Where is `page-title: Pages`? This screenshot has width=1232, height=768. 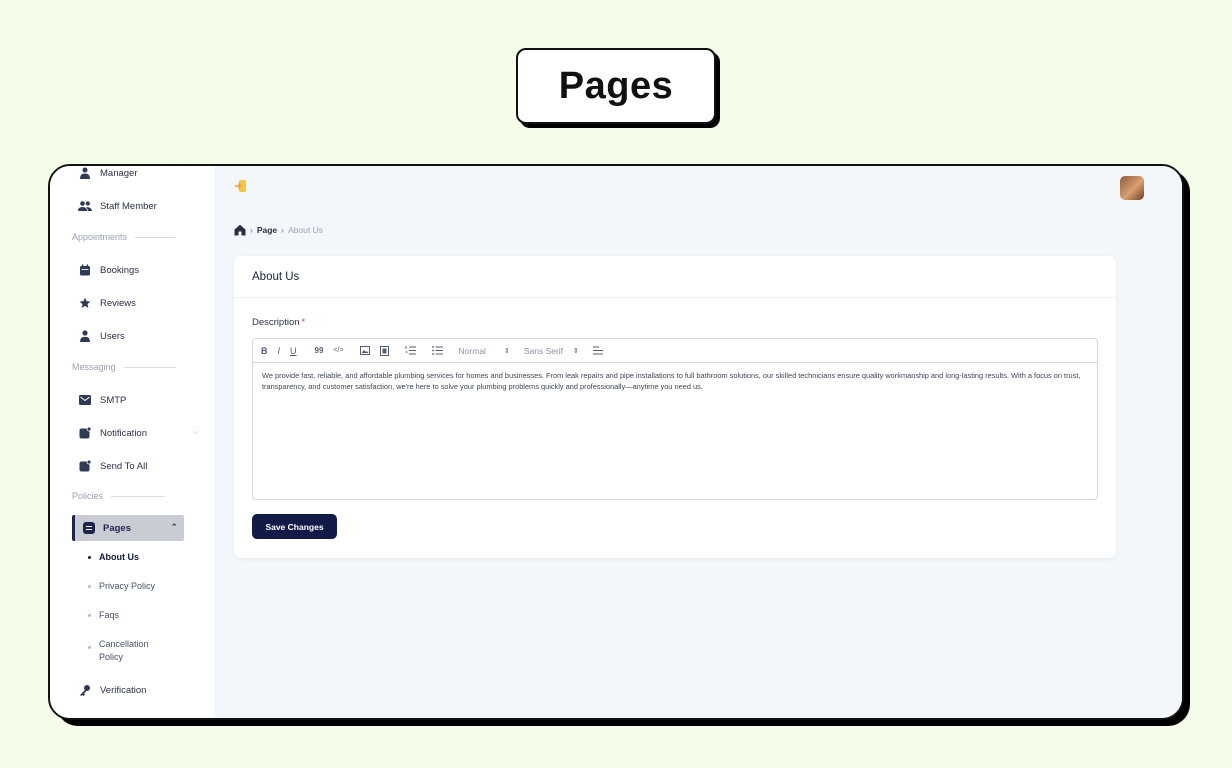
page-title: Pages is located at coordinates (616, 86).